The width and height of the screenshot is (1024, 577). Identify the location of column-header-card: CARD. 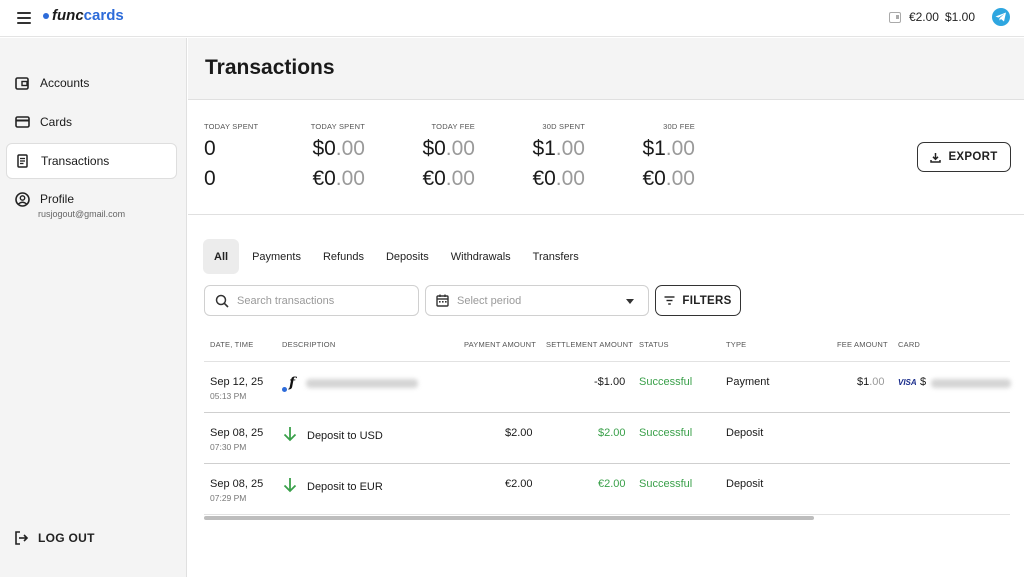
(909, 344).